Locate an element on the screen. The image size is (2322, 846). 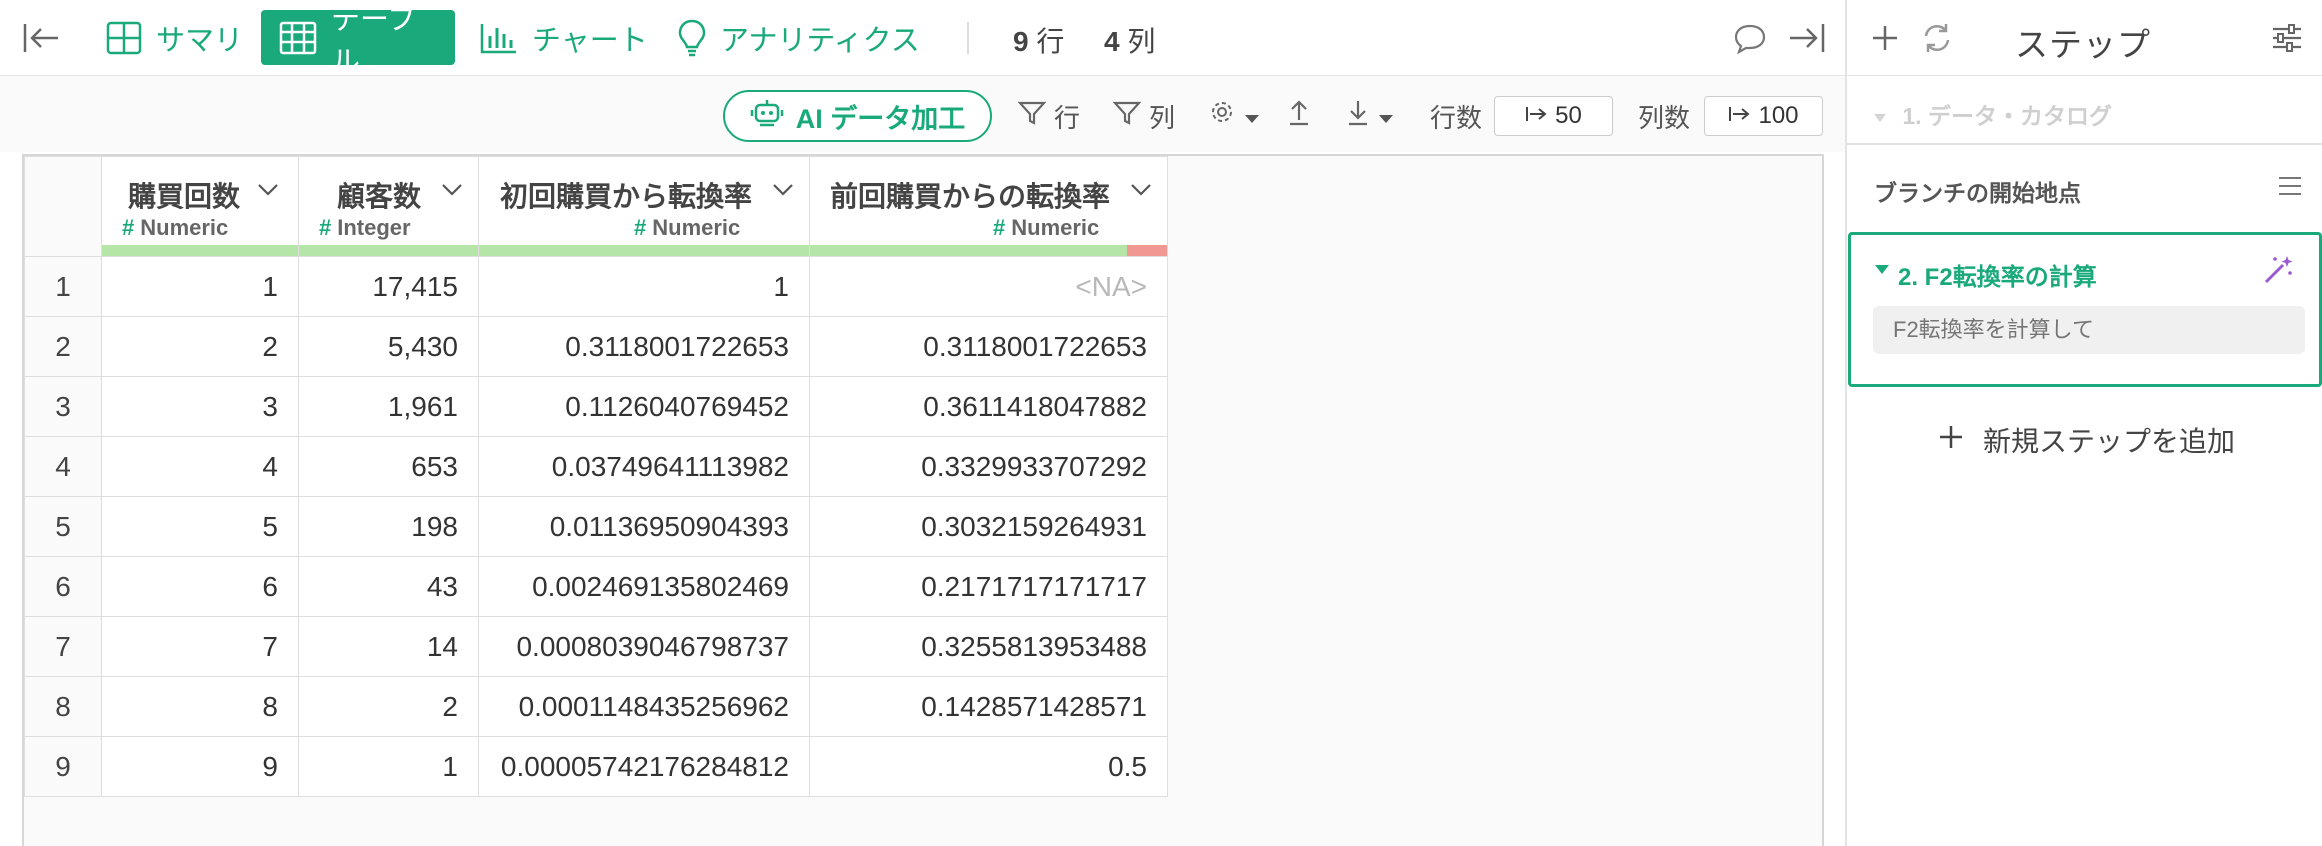
table-cell: 653 is located at coordinates (388, 466).